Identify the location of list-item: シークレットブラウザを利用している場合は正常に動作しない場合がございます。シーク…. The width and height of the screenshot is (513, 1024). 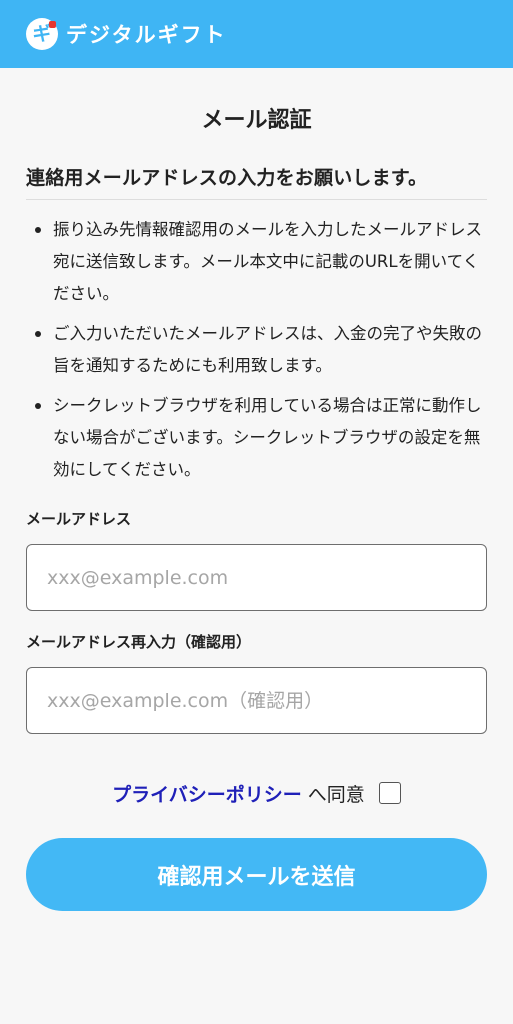
(256, 438).